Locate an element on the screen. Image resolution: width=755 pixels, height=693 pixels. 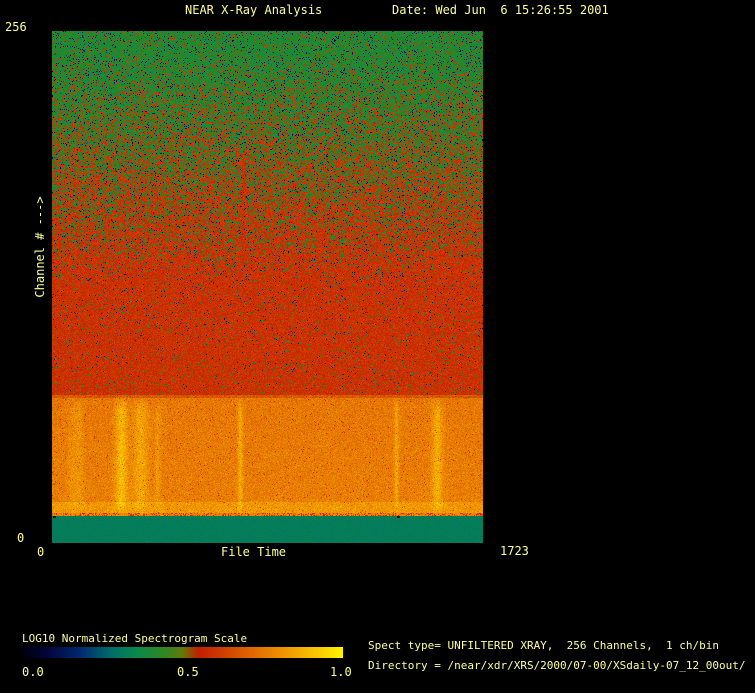
y-axis-max-label: 256 is located at coordinates (16, 27).